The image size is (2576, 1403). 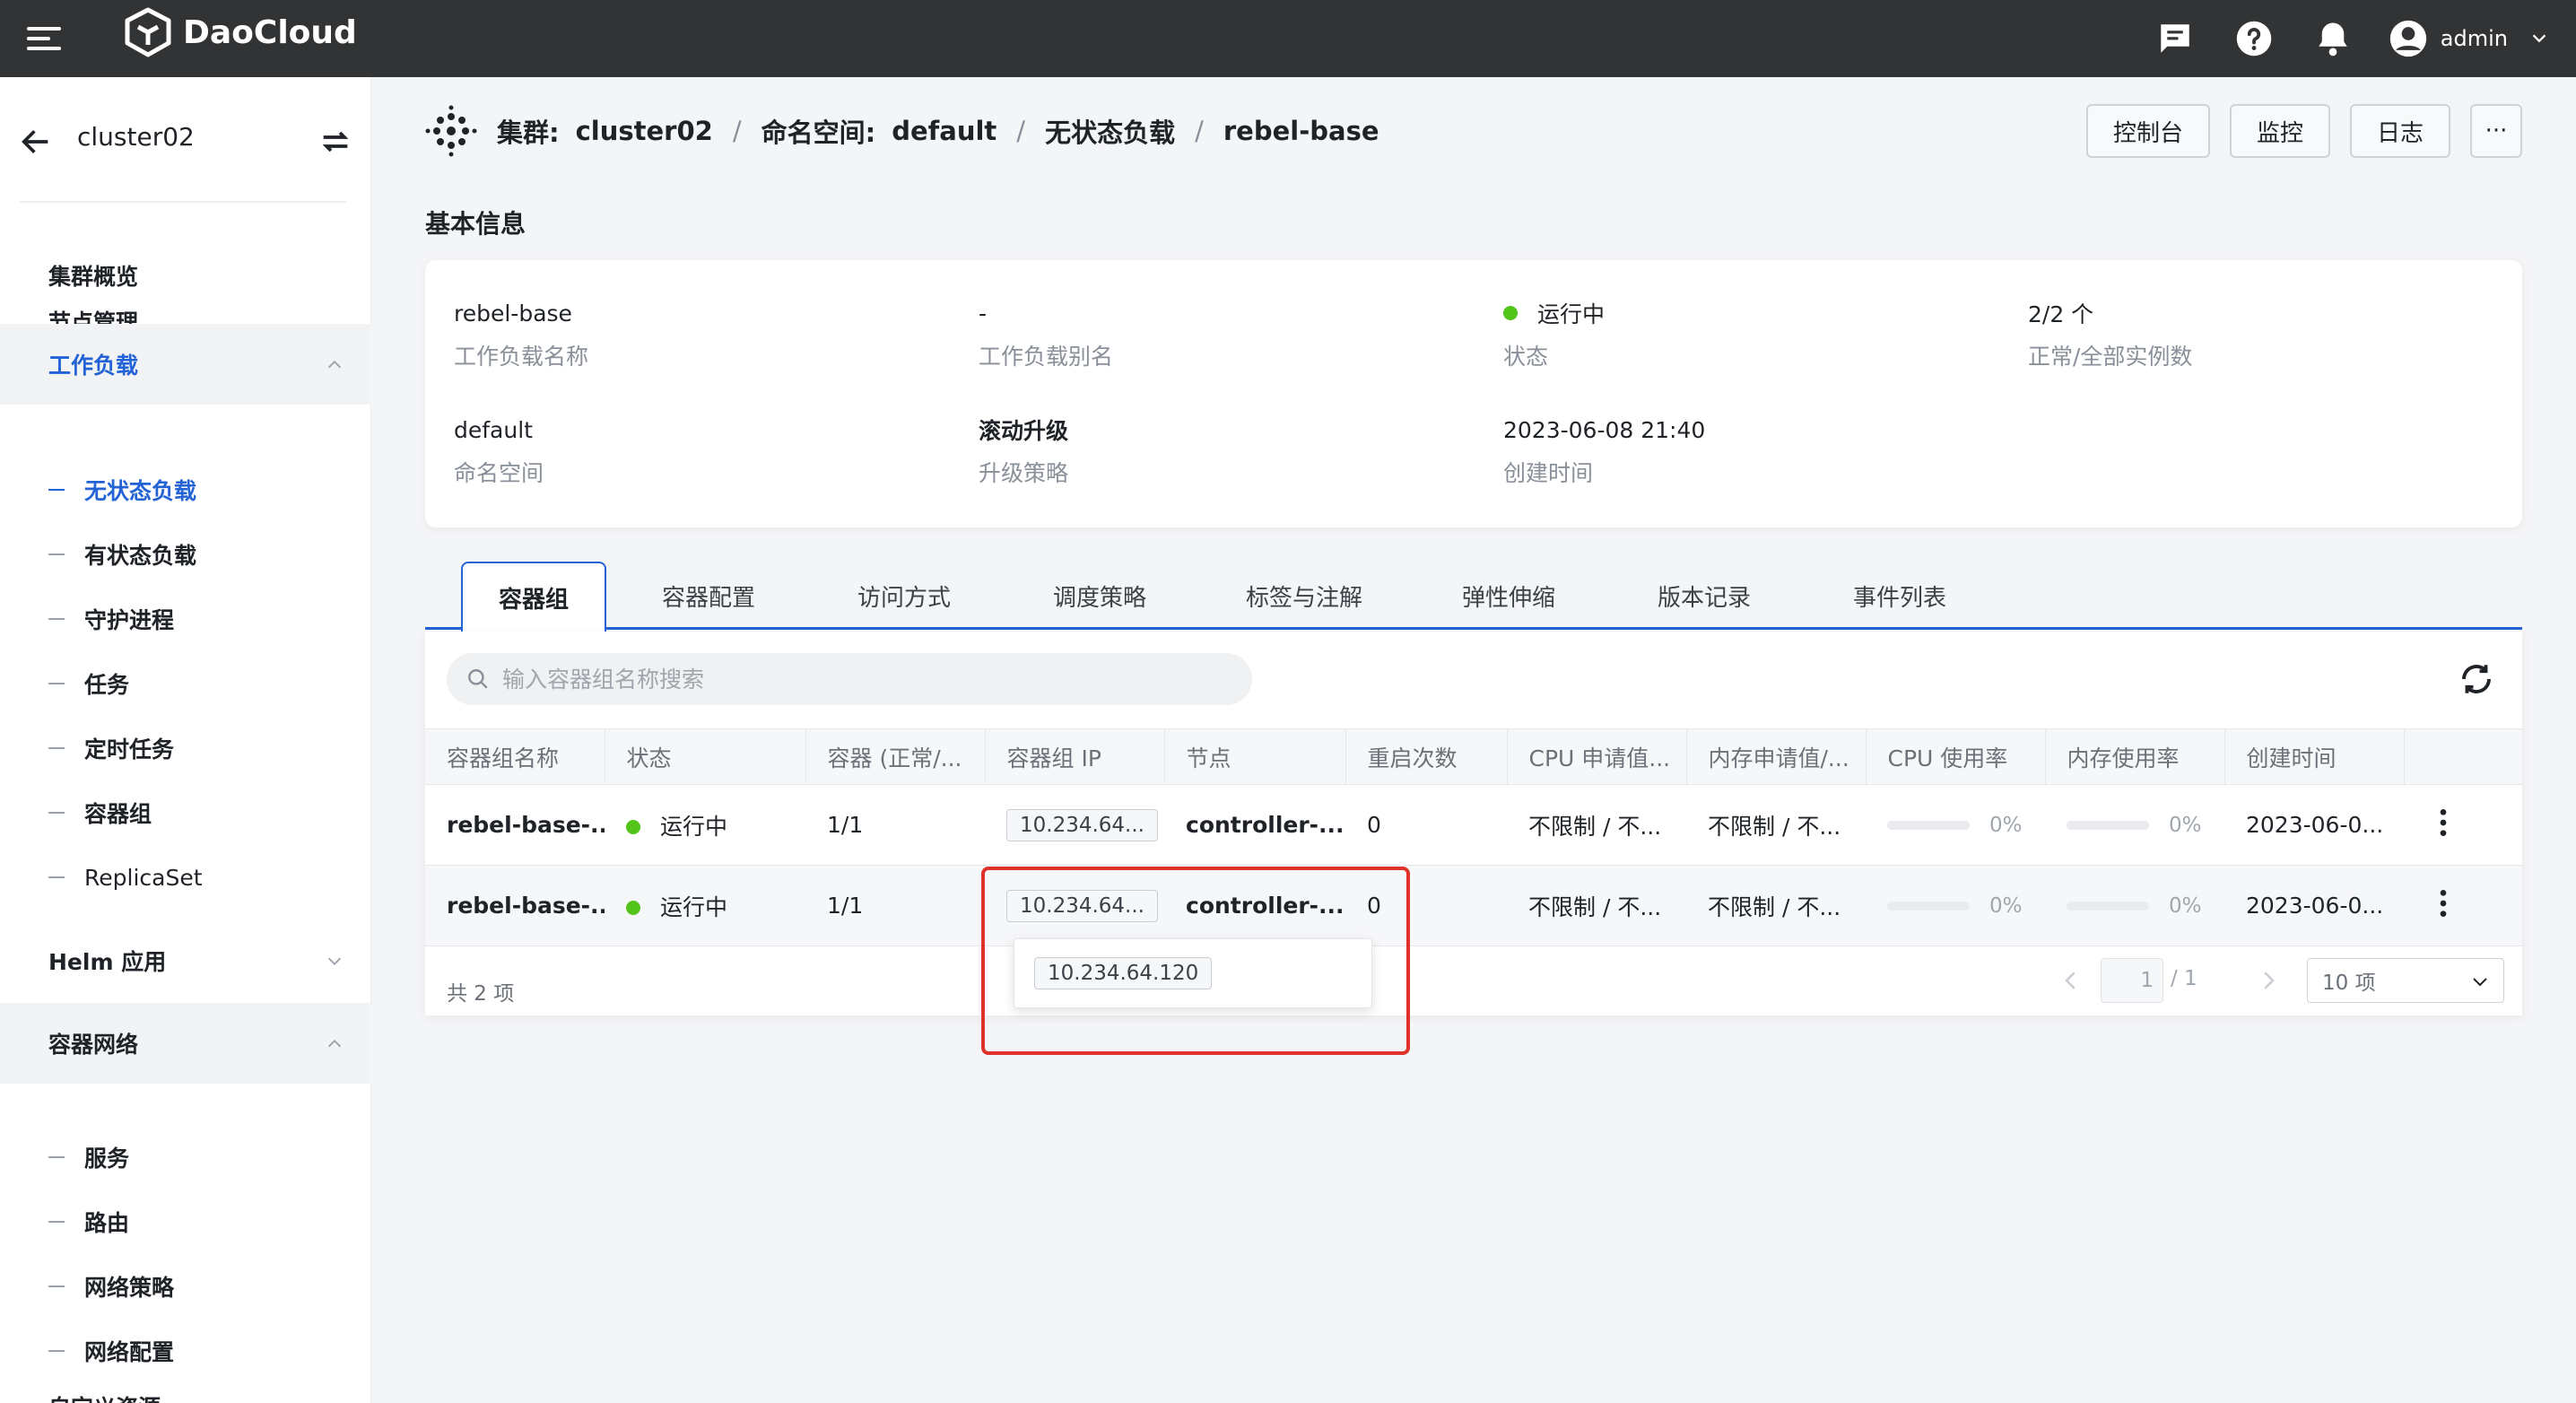 What do you see at coordinates (185, 748) in the screenshot?
I see `sidebar-item-cronjobs: 定时任务` at bounding box center [185, 748].